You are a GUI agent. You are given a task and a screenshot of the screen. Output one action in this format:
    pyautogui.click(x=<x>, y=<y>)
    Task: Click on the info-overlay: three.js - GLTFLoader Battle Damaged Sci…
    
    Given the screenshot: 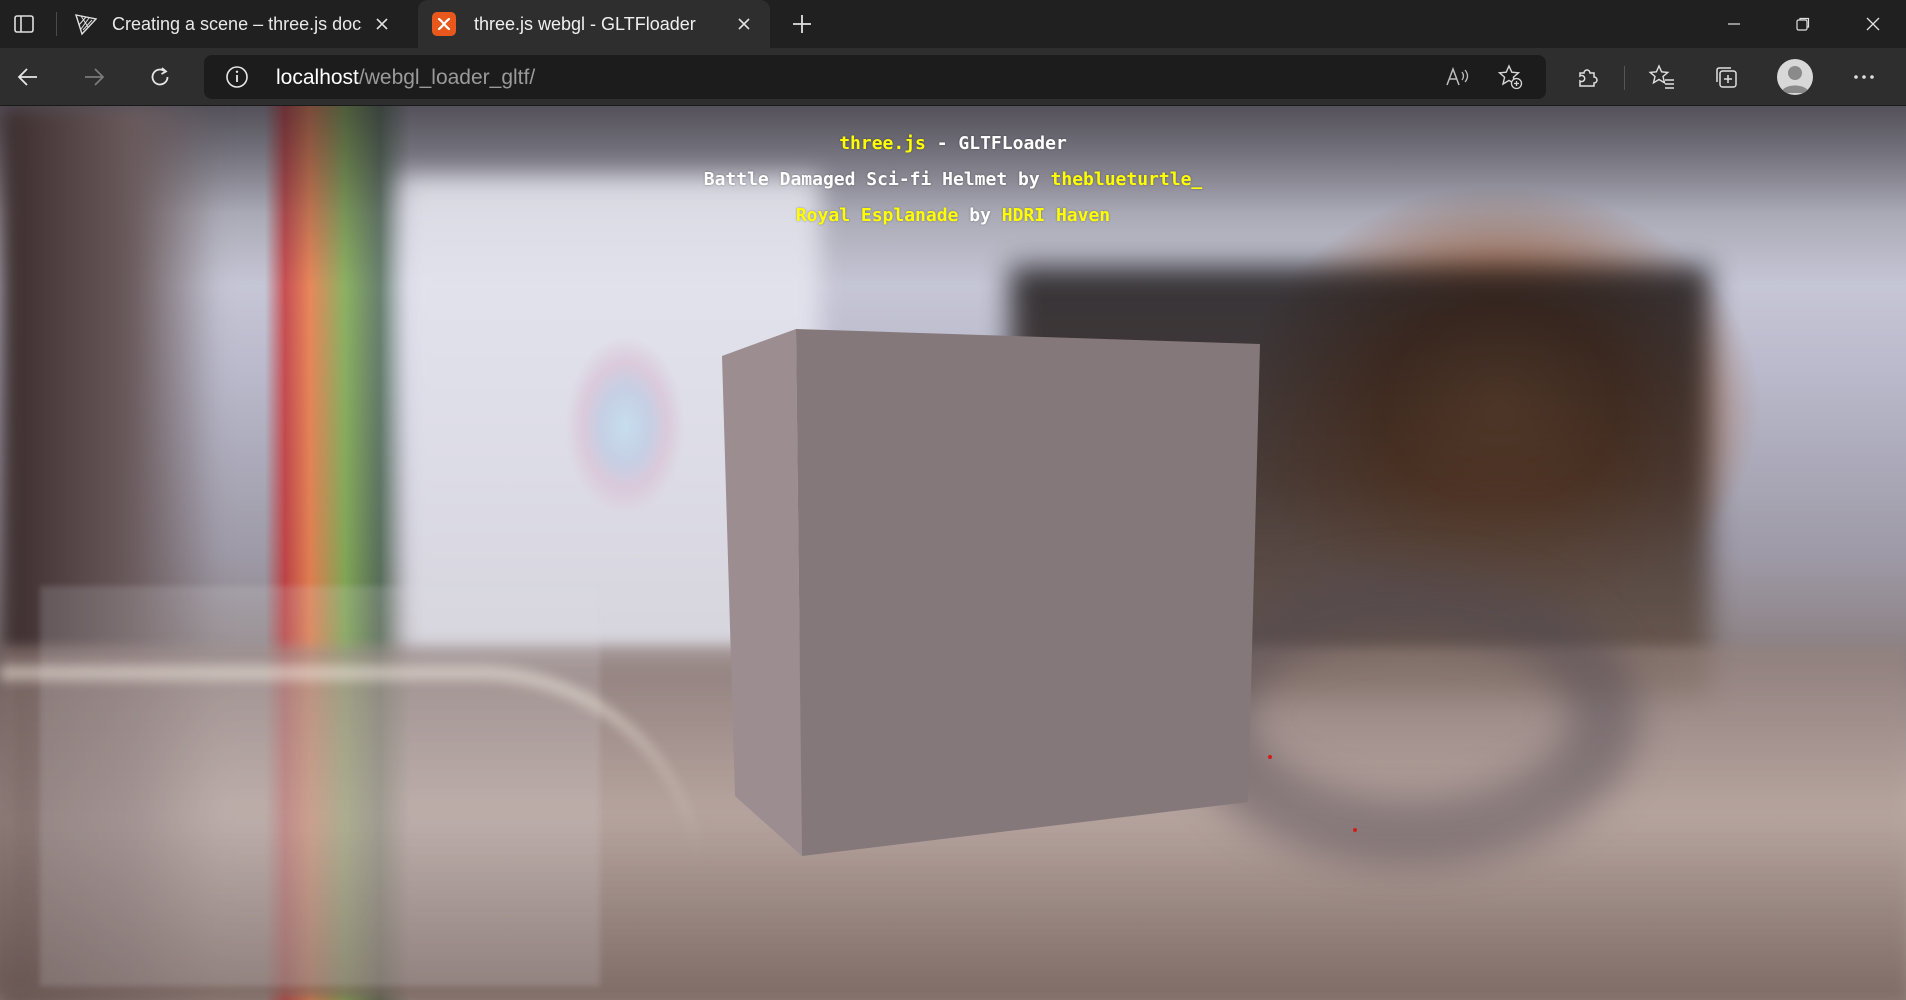 What is the action you would take?
    pyautogui.click(x=953, y=180)
    